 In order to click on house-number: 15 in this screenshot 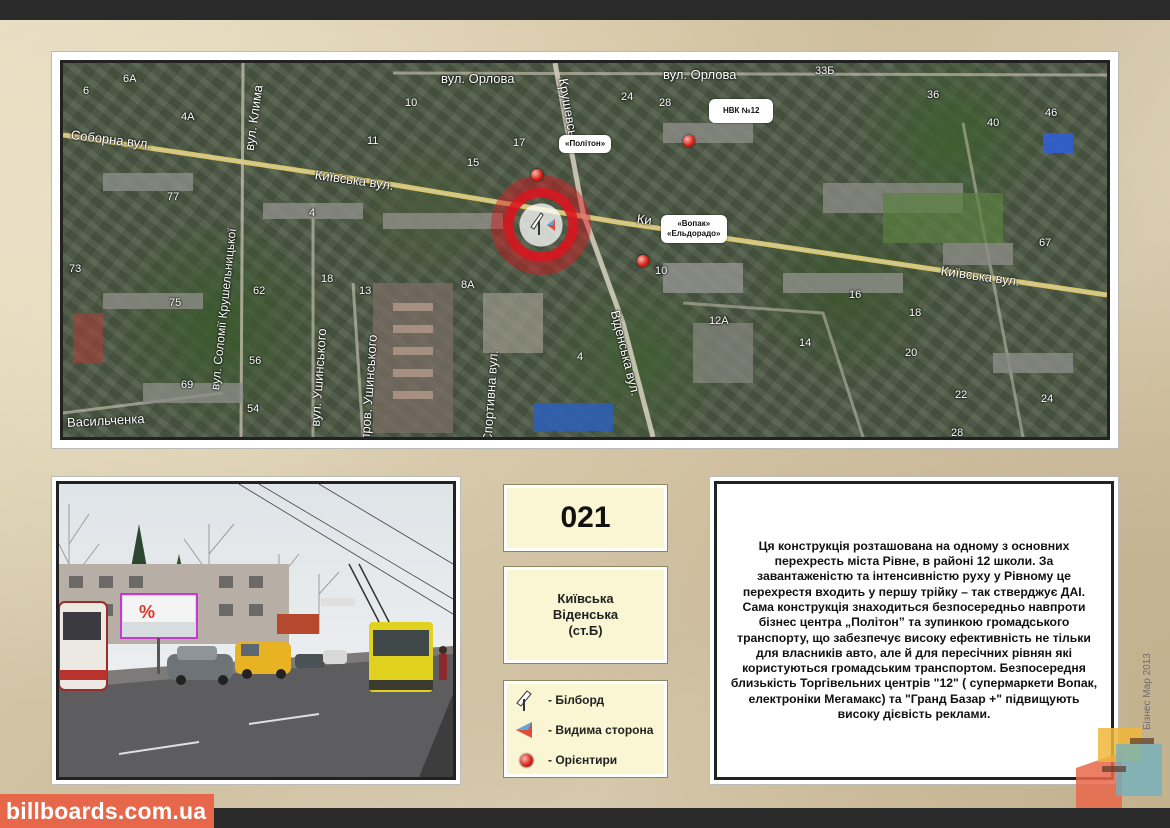, I will do `click(473, 163)`.